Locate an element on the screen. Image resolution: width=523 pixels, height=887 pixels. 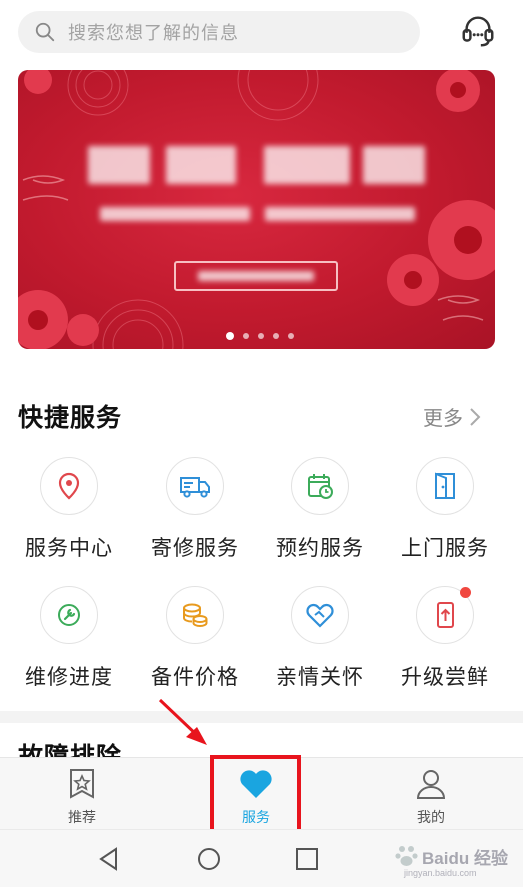
search-placeholder: 搜索您想了解的信息 is located at coordinates (153, 33).